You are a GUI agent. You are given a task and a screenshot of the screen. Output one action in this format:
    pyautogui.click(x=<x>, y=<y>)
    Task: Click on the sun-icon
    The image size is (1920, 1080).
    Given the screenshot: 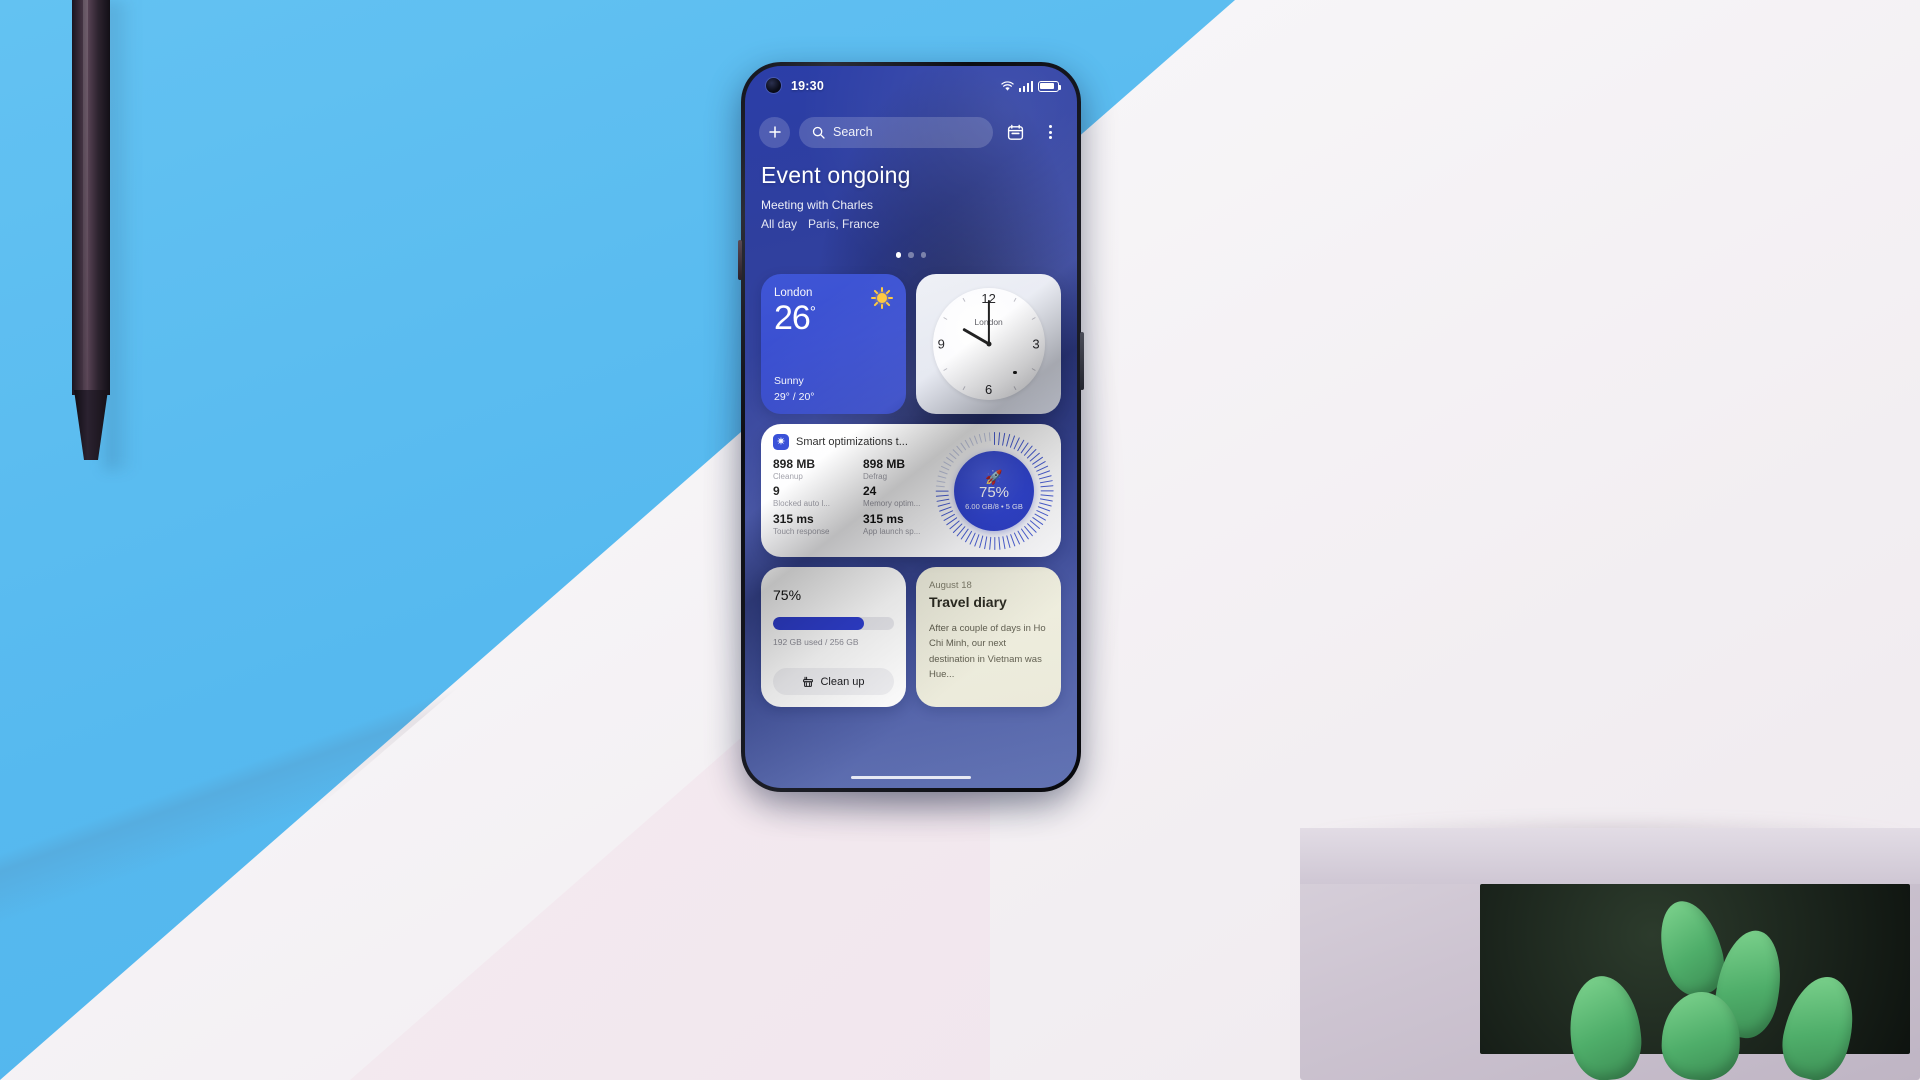 What is the action you would take?
    pyautogui.click(x=882, y=298)
    